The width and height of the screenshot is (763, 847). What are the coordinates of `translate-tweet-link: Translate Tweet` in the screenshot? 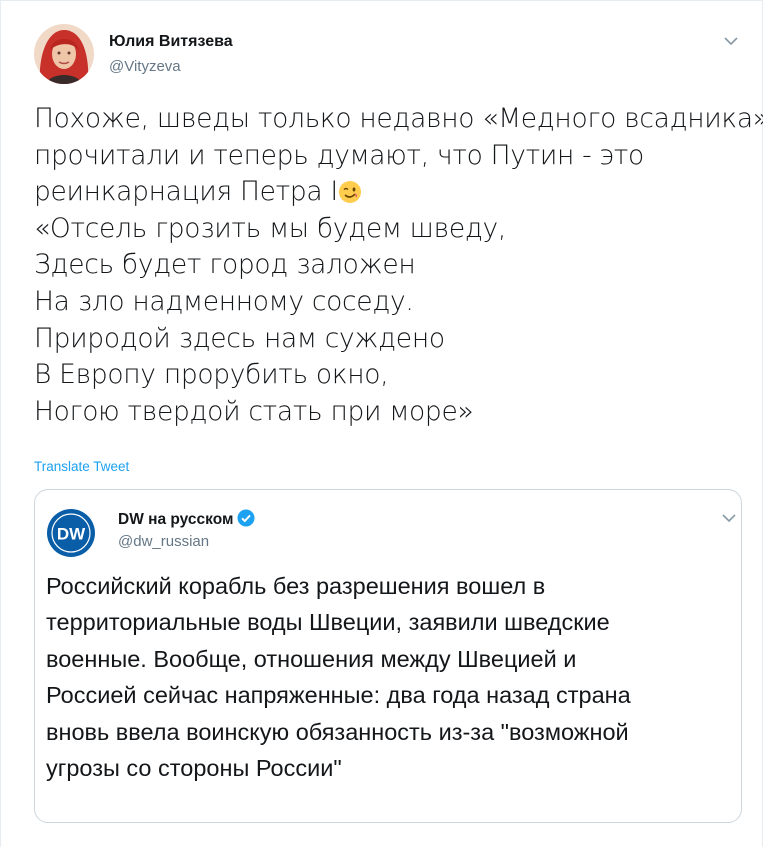 It's located at (81, 466).